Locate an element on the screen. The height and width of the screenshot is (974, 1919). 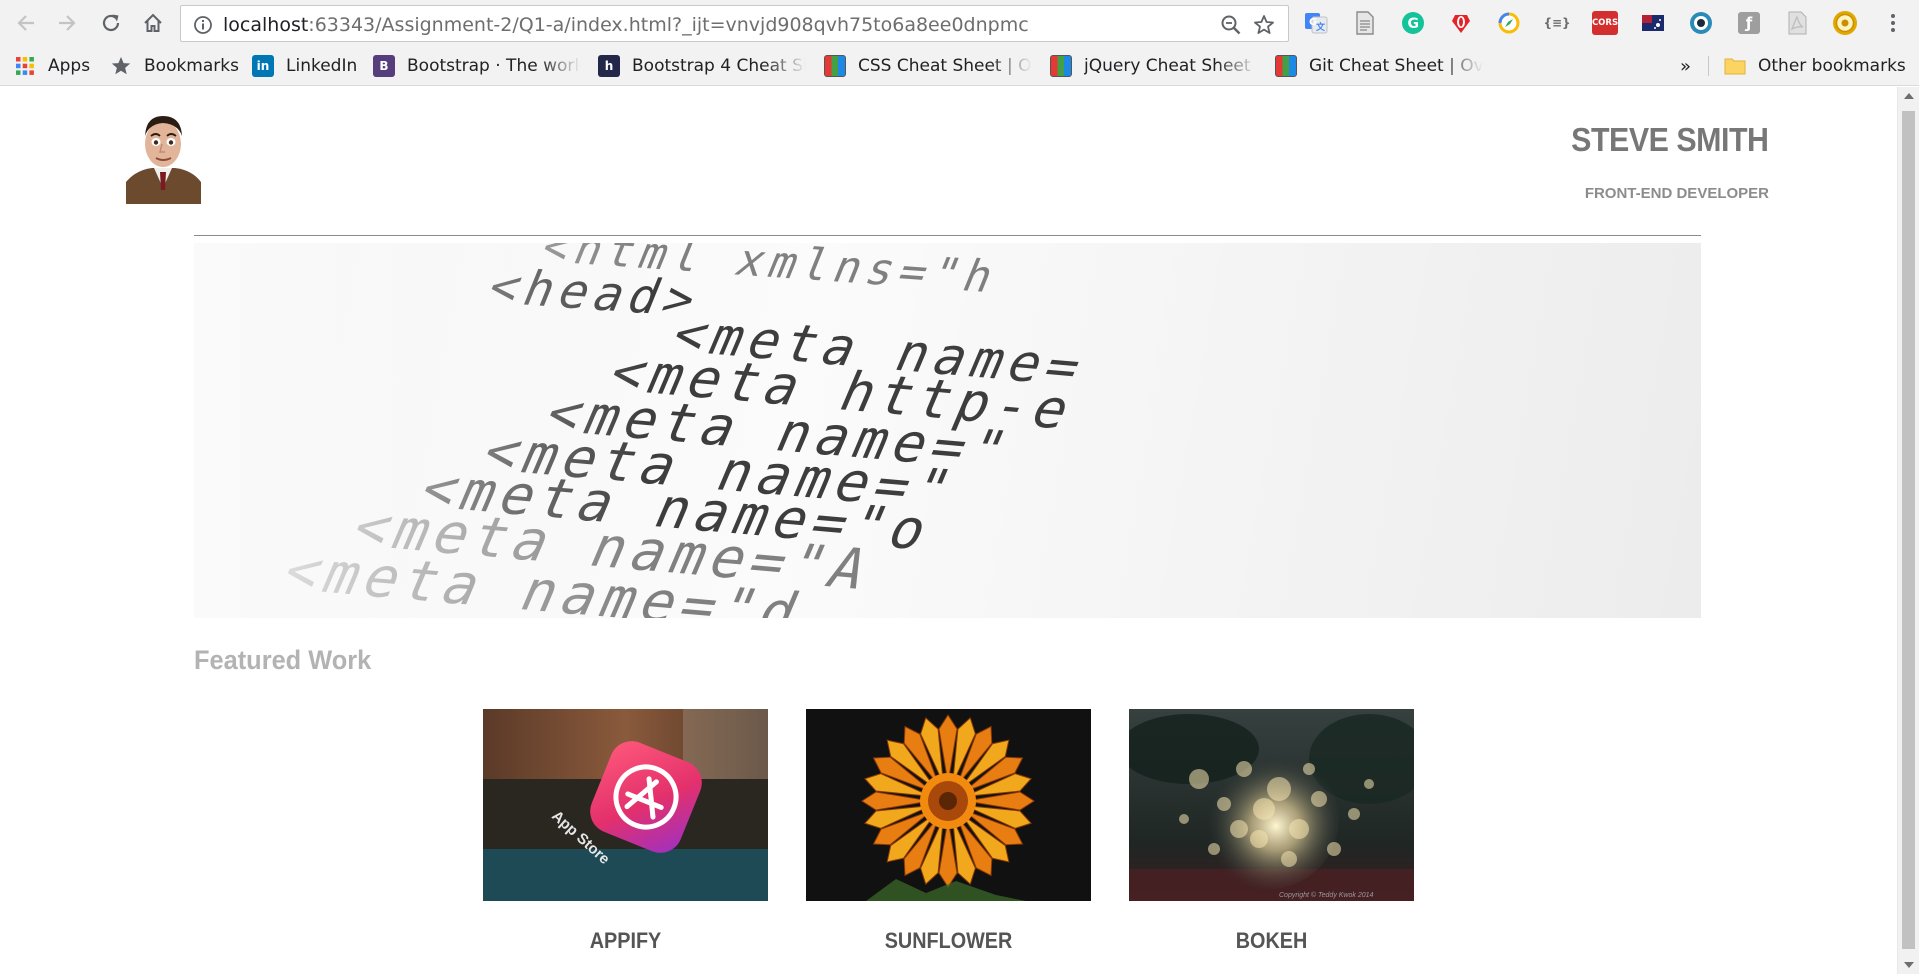
bookmark-label: Other bookmarks is located at coordinates (1832, 66).